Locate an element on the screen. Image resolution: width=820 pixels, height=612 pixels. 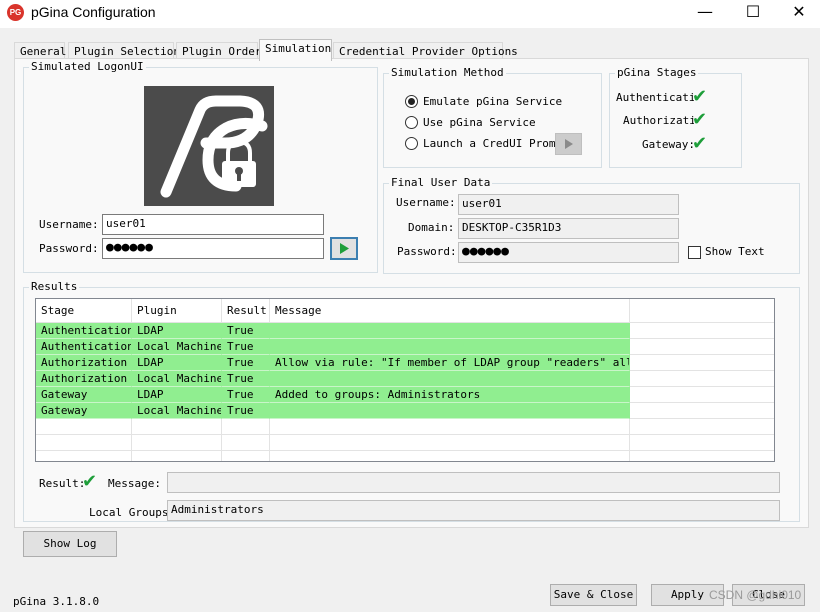
table-row: Authentication Local Machine True is located at coordinates (405, 347).